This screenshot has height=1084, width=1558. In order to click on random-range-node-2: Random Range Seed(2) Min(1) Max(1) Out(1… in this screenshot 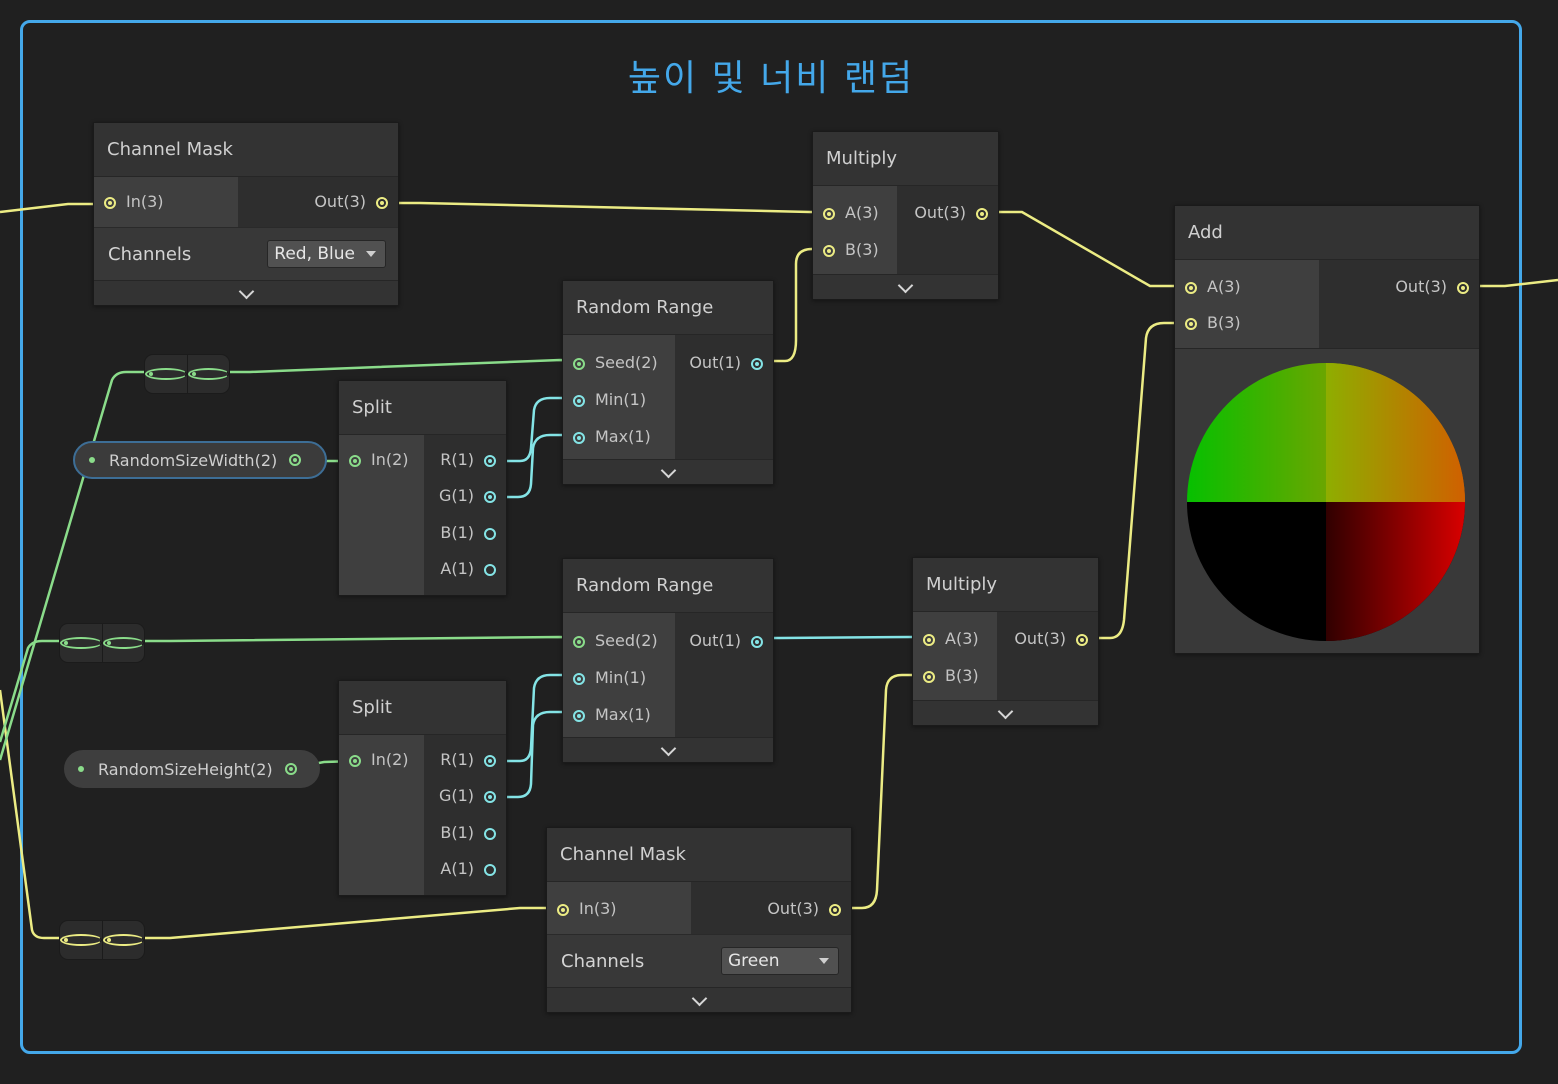, I will do `click(668, 660)`.